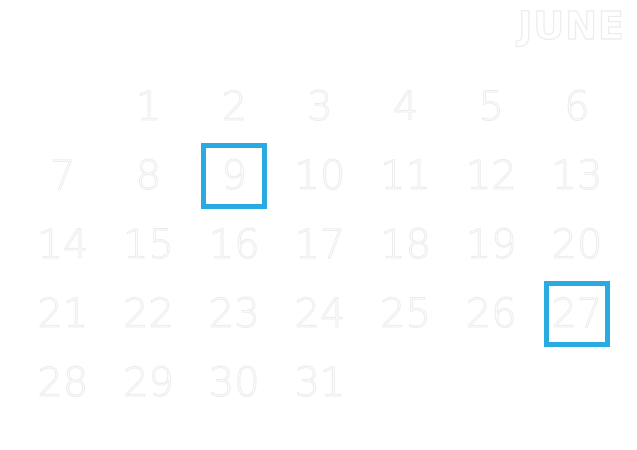  I want to click on day-cell: 7, so click(63, 175).